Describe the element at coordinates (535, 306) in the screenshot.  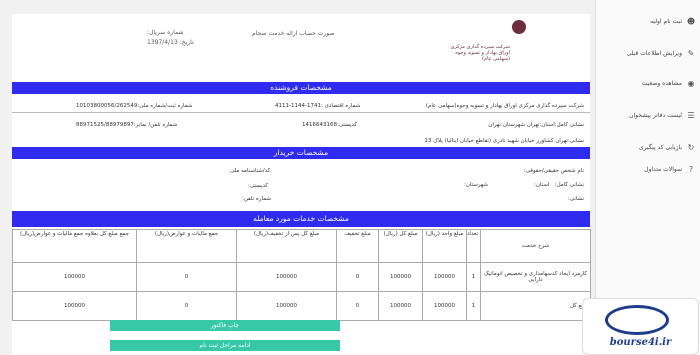
I see `table-cell: جمع کل` at that location.